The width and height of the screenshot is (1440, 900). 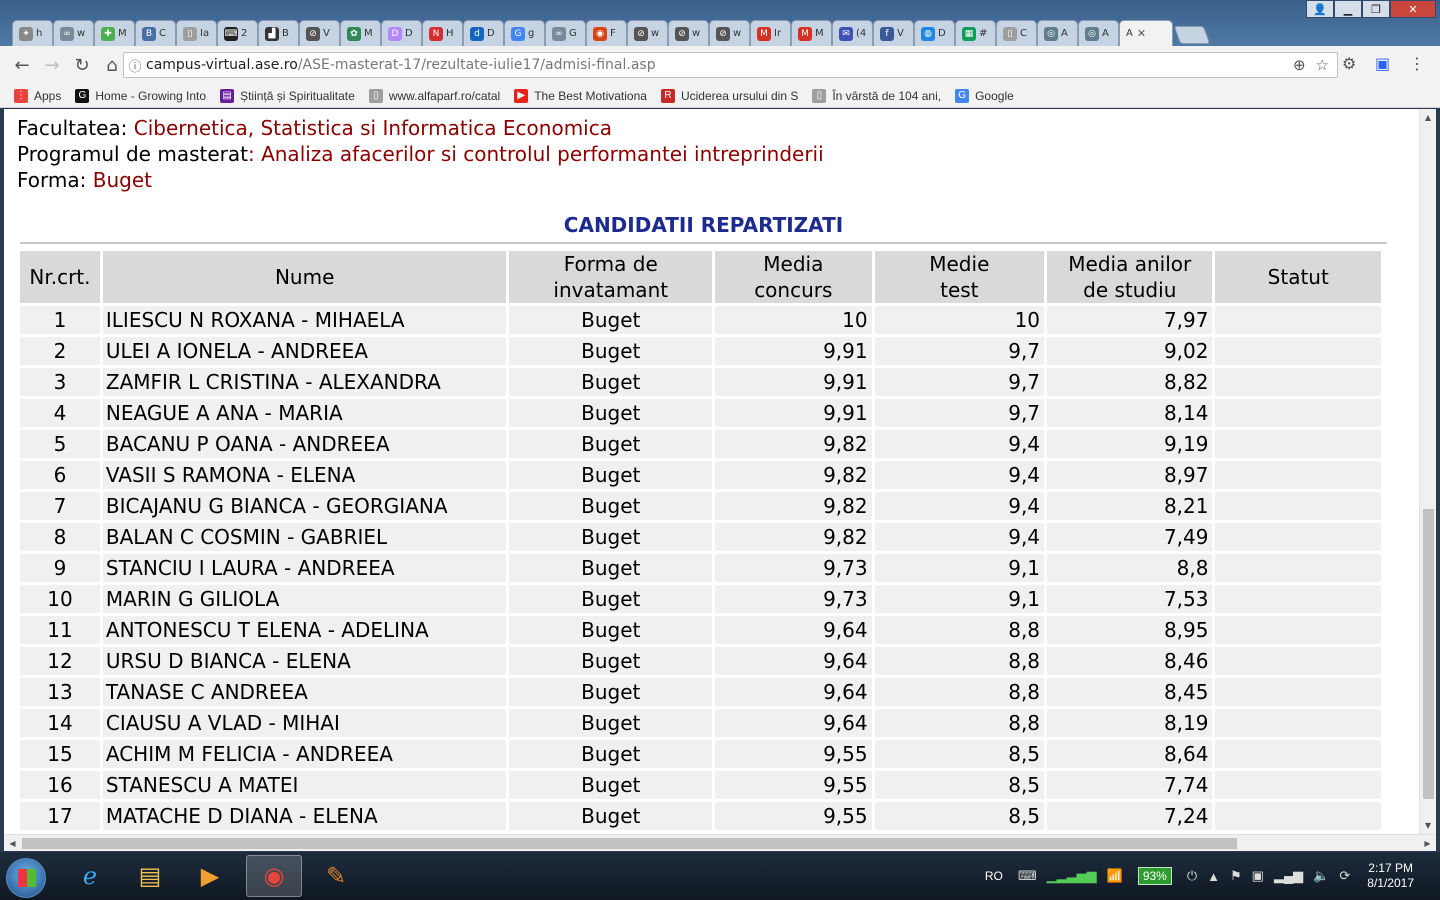 What do you see at coordinates (1192, 876) in the screenshot?
I see `power-plug-icon: ⏻` at bounding box center [1192, 876].